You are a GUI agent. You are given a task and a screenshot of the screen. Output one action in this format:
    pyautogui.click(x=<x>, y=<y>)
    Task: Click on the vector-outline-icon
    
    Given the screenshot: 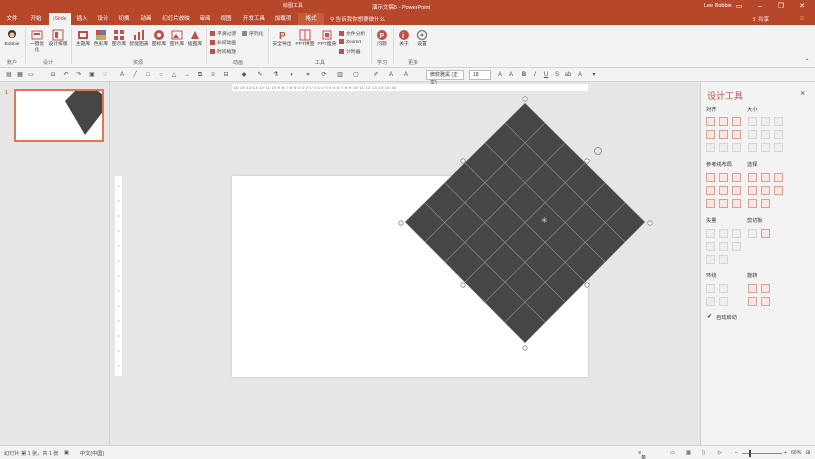 What is the action you would take?
    pyautogui.click(x=723, y=259)
    